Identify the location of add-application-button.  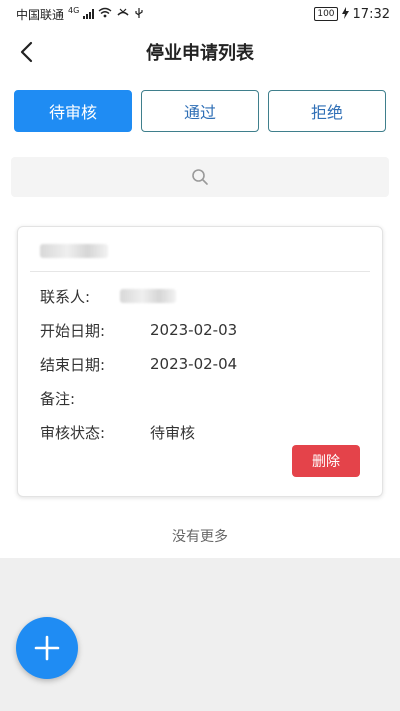
(47, 648).